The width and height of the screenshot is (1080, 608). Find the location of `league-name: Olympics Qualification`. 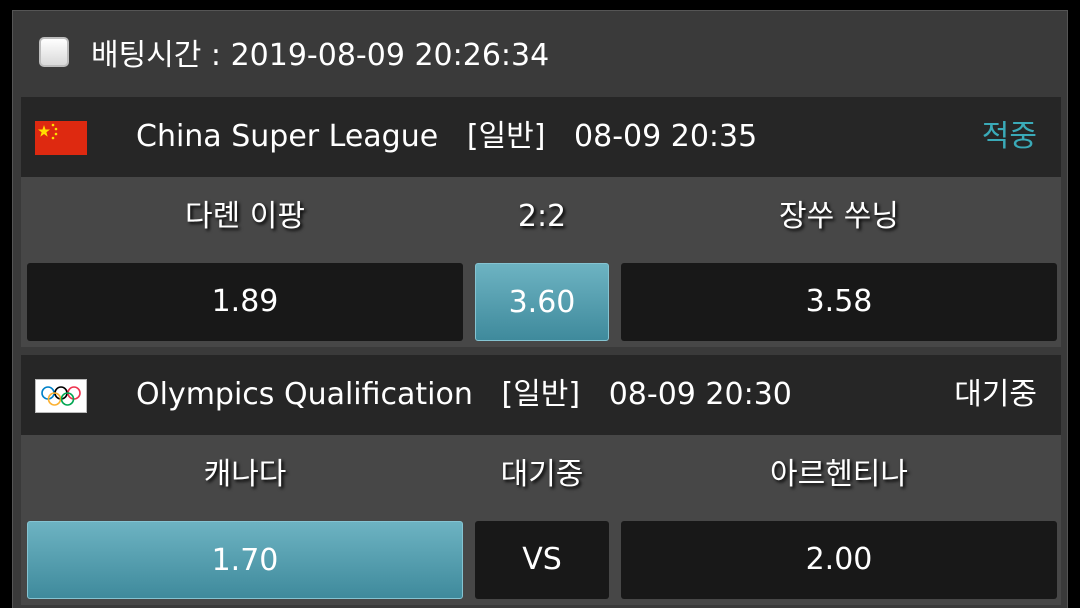

league-name: Olympics Qualification is located at coordinates (304, 394).